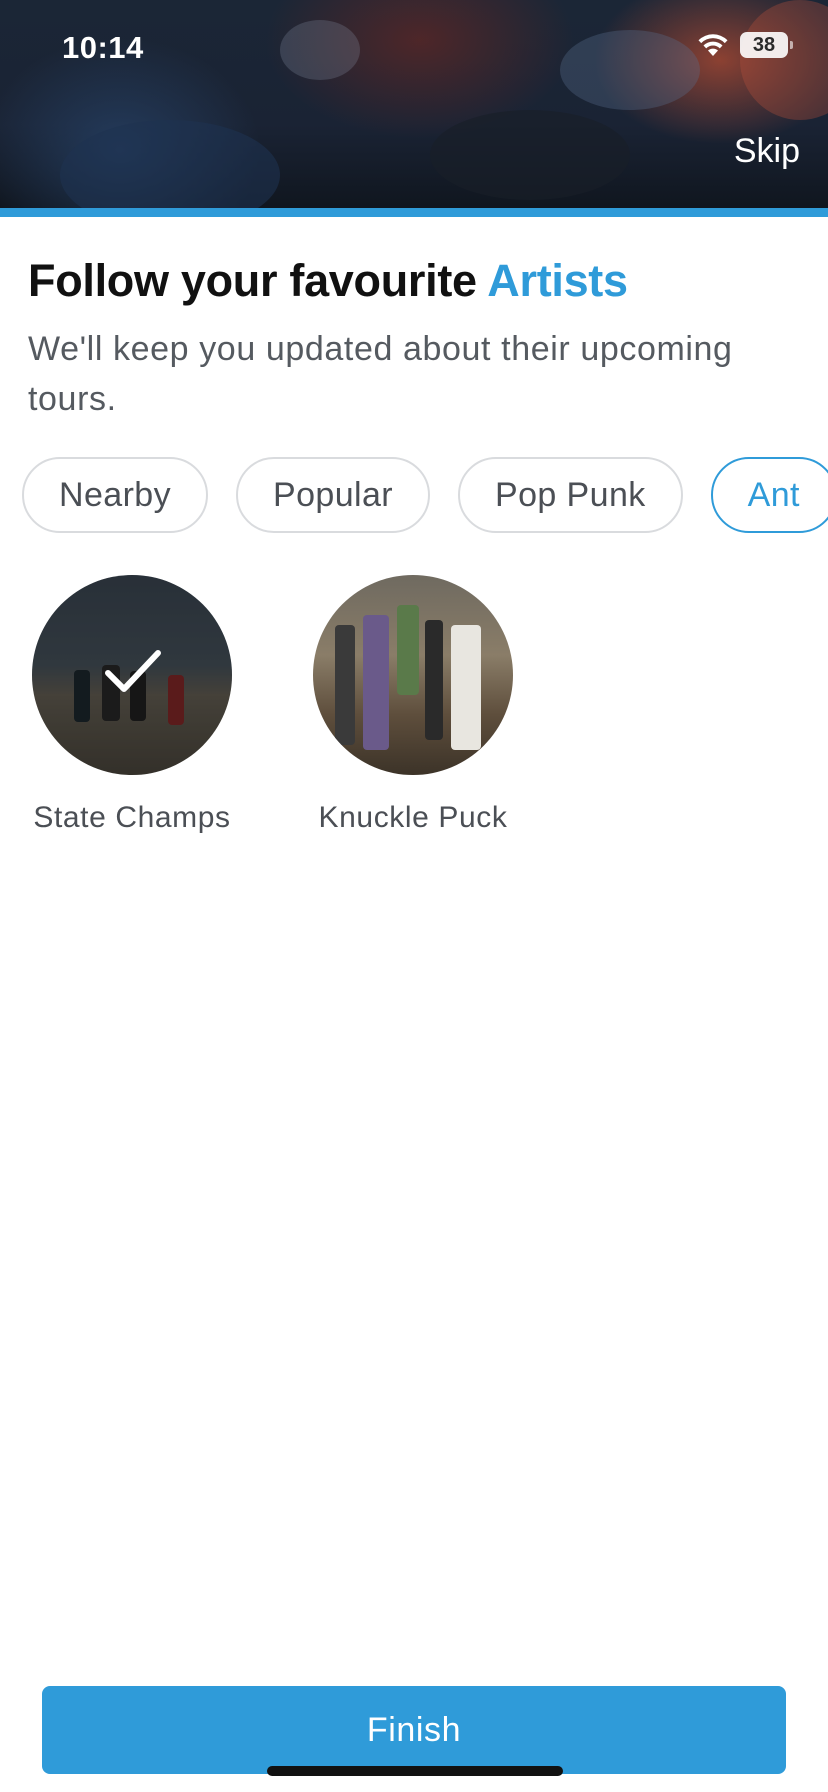  What do you see at coordinates (132, 817) in the screenshot?
I see `artist-name: State Champs` at bounding box center [132, 817].